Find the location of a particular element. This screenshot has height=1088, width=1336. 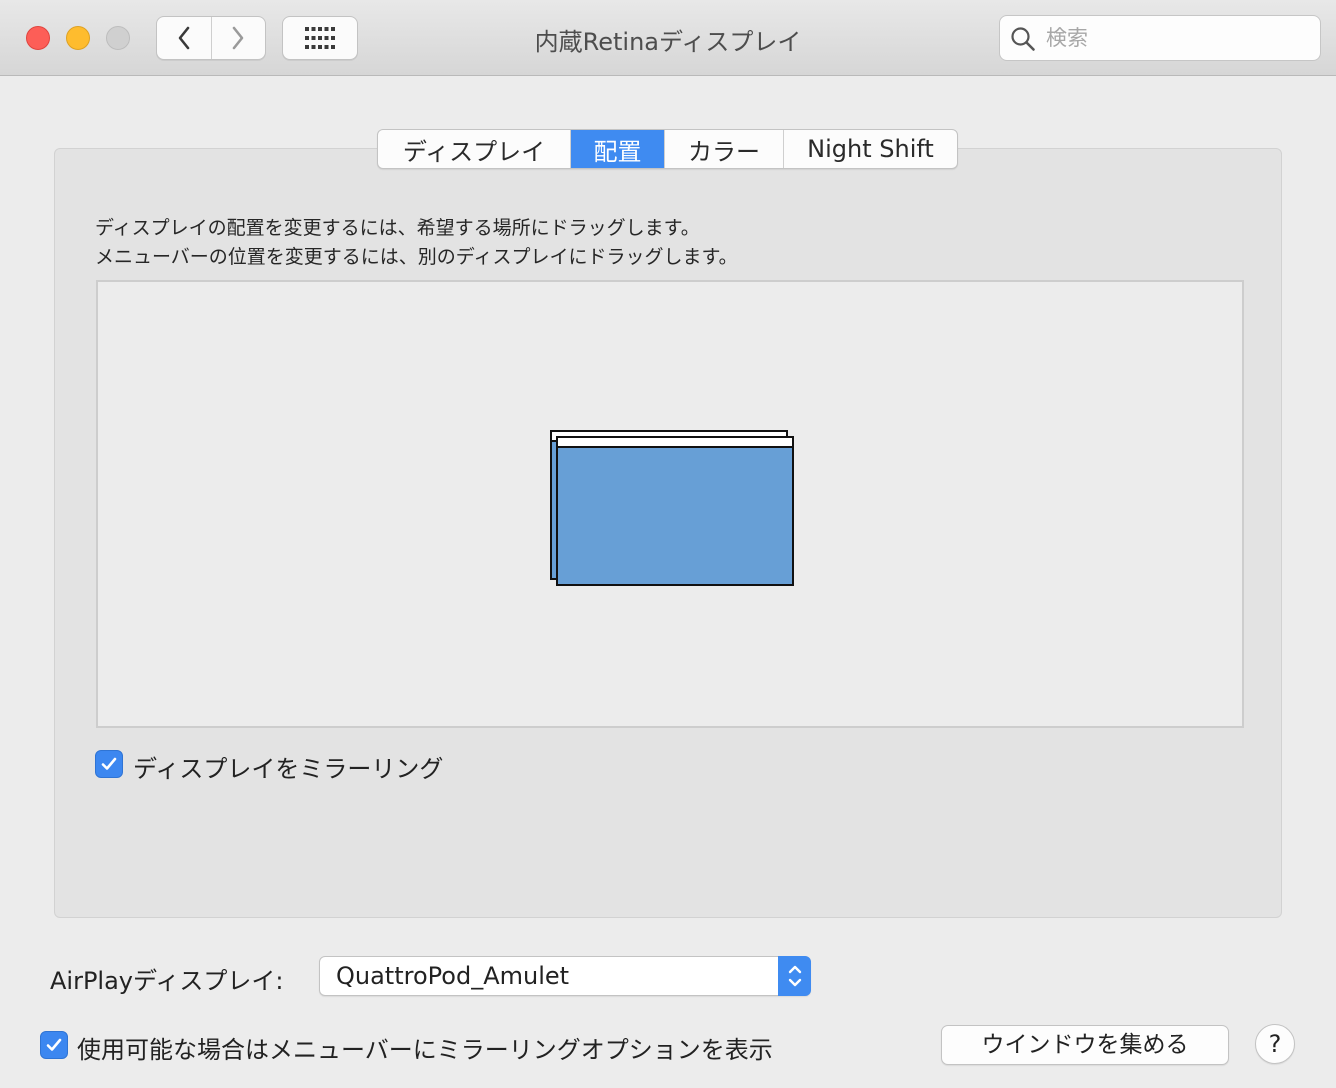

grid-icon is located at coordinates (320, 38).